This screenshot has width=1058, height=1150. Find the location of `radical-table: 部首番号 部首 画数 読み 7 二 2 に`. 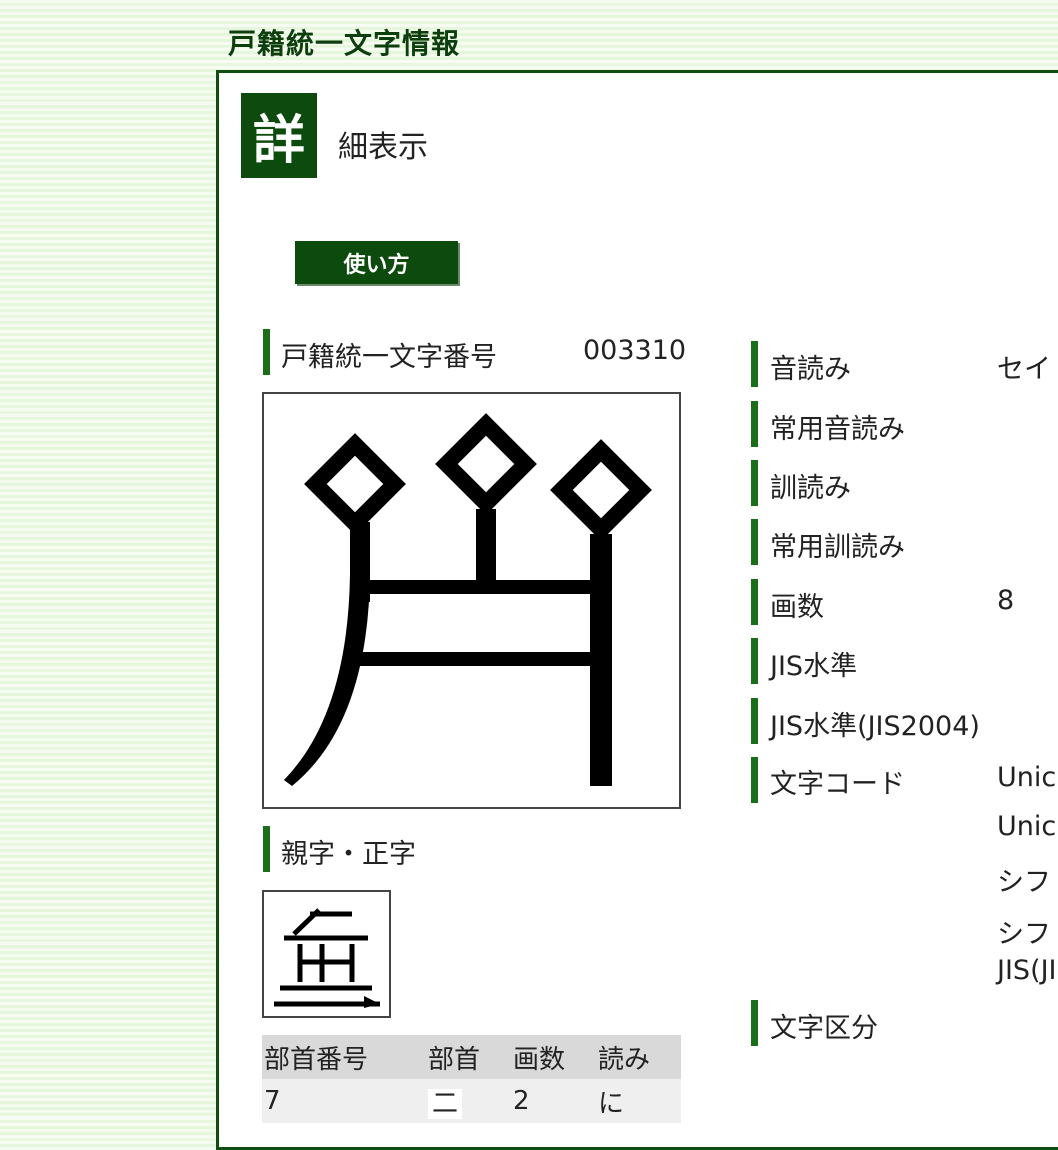

radical-table: 部首番号 部首 画数 読み 7 二 2 に is located at coordinates (471, 1079).